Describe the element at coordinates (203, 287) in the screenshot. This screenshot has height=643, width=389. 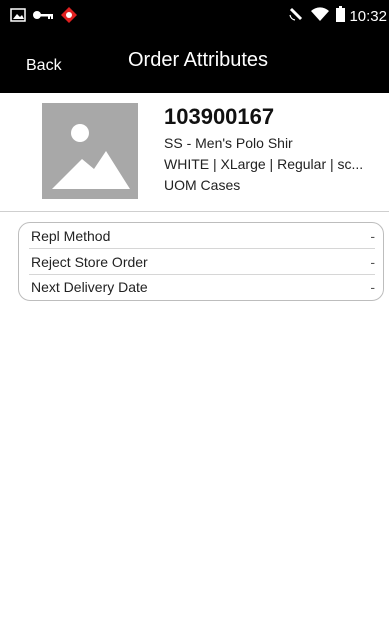
I see `attribute-row-next-delivery-date: Next Delivery Date -` at that location.